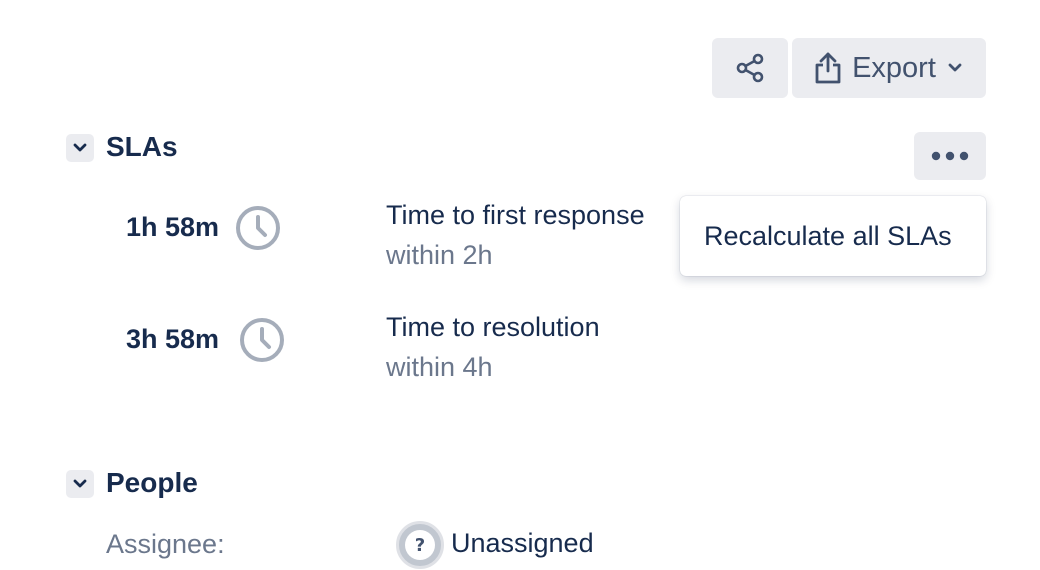  I want to click on export-button: Export, so click(889, 68).